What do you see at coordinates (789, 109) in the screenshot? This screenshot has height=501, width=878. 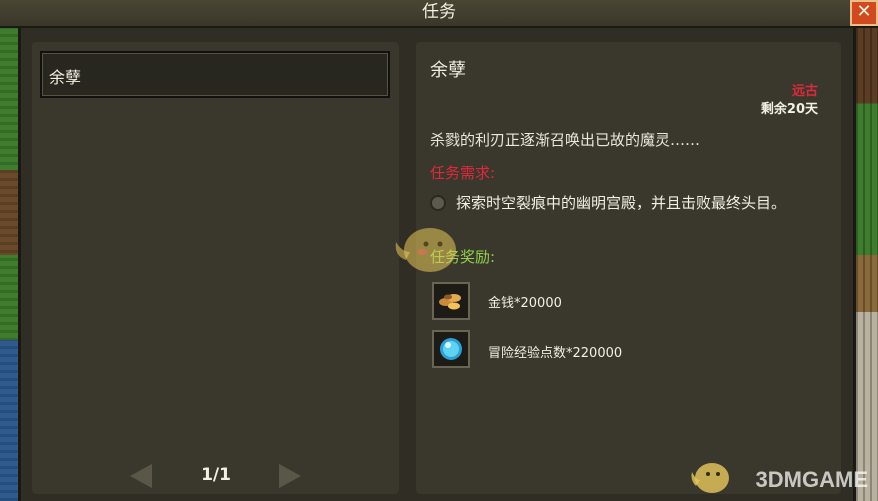 I see `quest-time-remaining: 剩余20天` at bounding box center [789, 109].